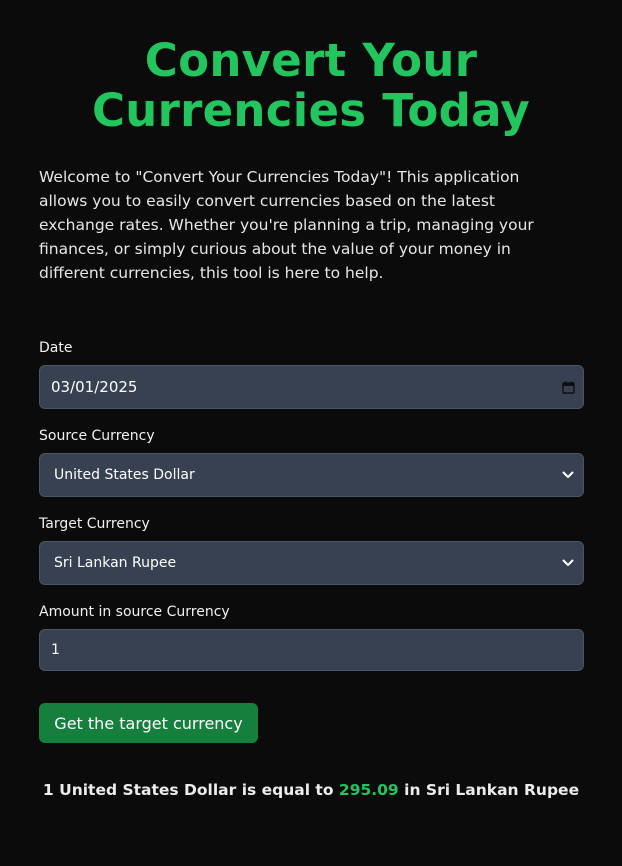 Image resolution: width=622 pixels, height=866 pixels. Describe the element at coordinates (287, 790) in the screenshot. I see `result-equal-text: is equal to` at that location.